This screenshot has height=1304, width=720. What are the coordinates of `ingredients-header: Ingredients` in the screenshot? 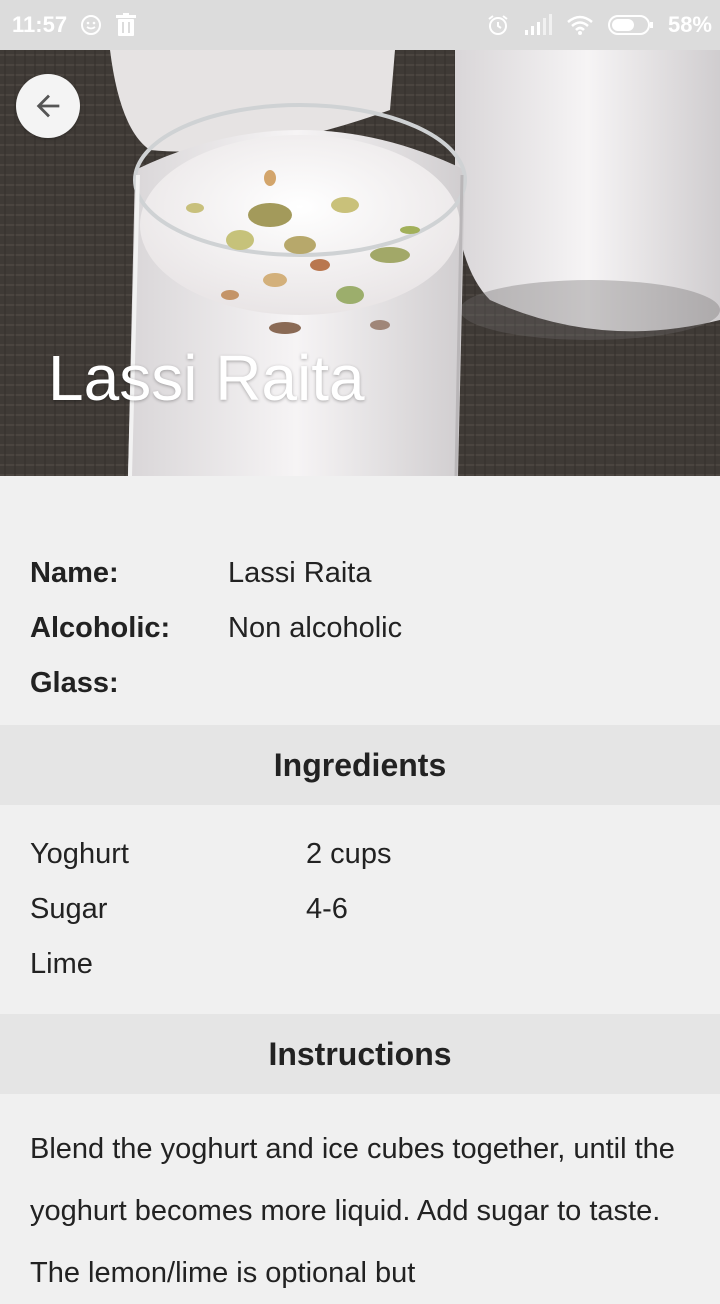 It's located at (360, 765).